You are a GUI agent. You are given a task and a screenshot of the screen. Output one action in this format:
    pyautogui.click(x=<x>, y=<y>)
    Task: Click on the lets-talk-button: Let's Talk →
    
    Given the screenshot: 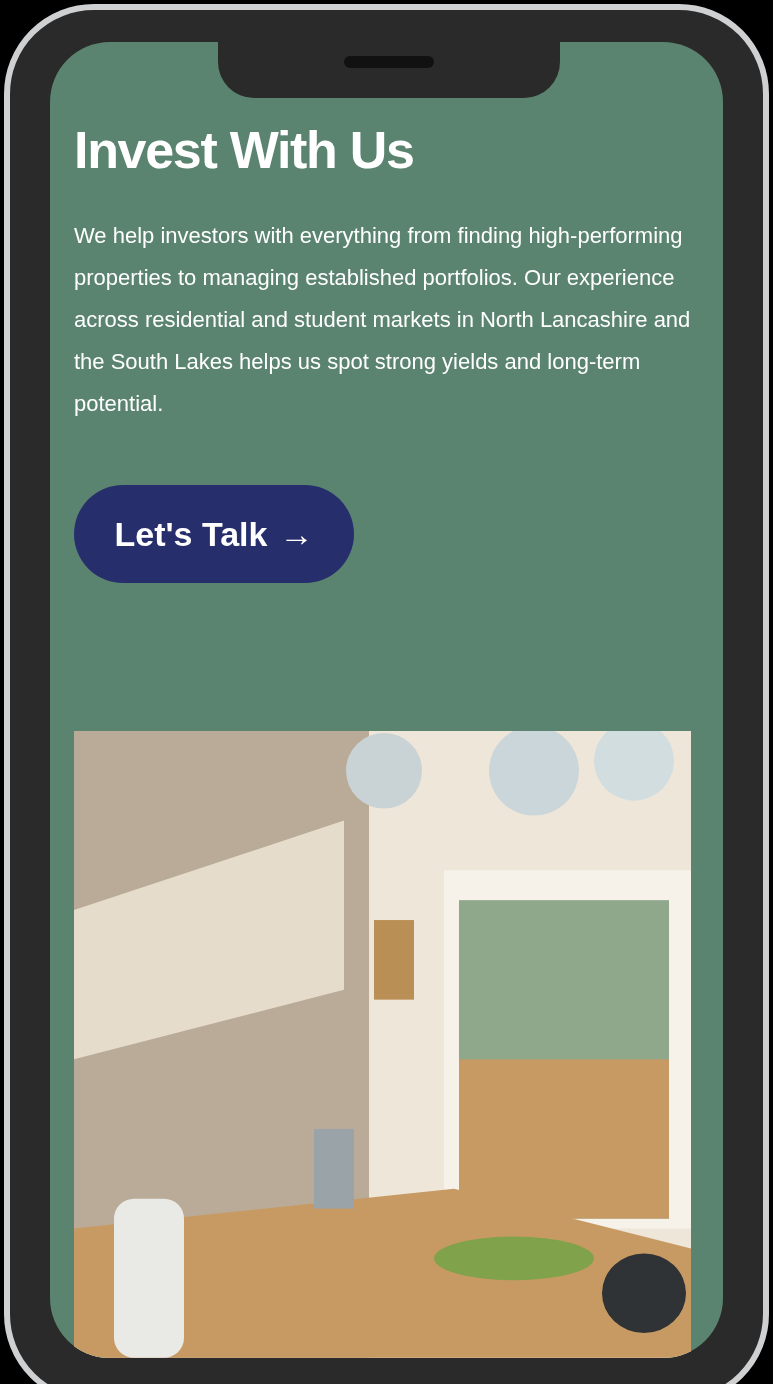 What is the action you would take?
    pyautogui.click(x=214, y=534)
    